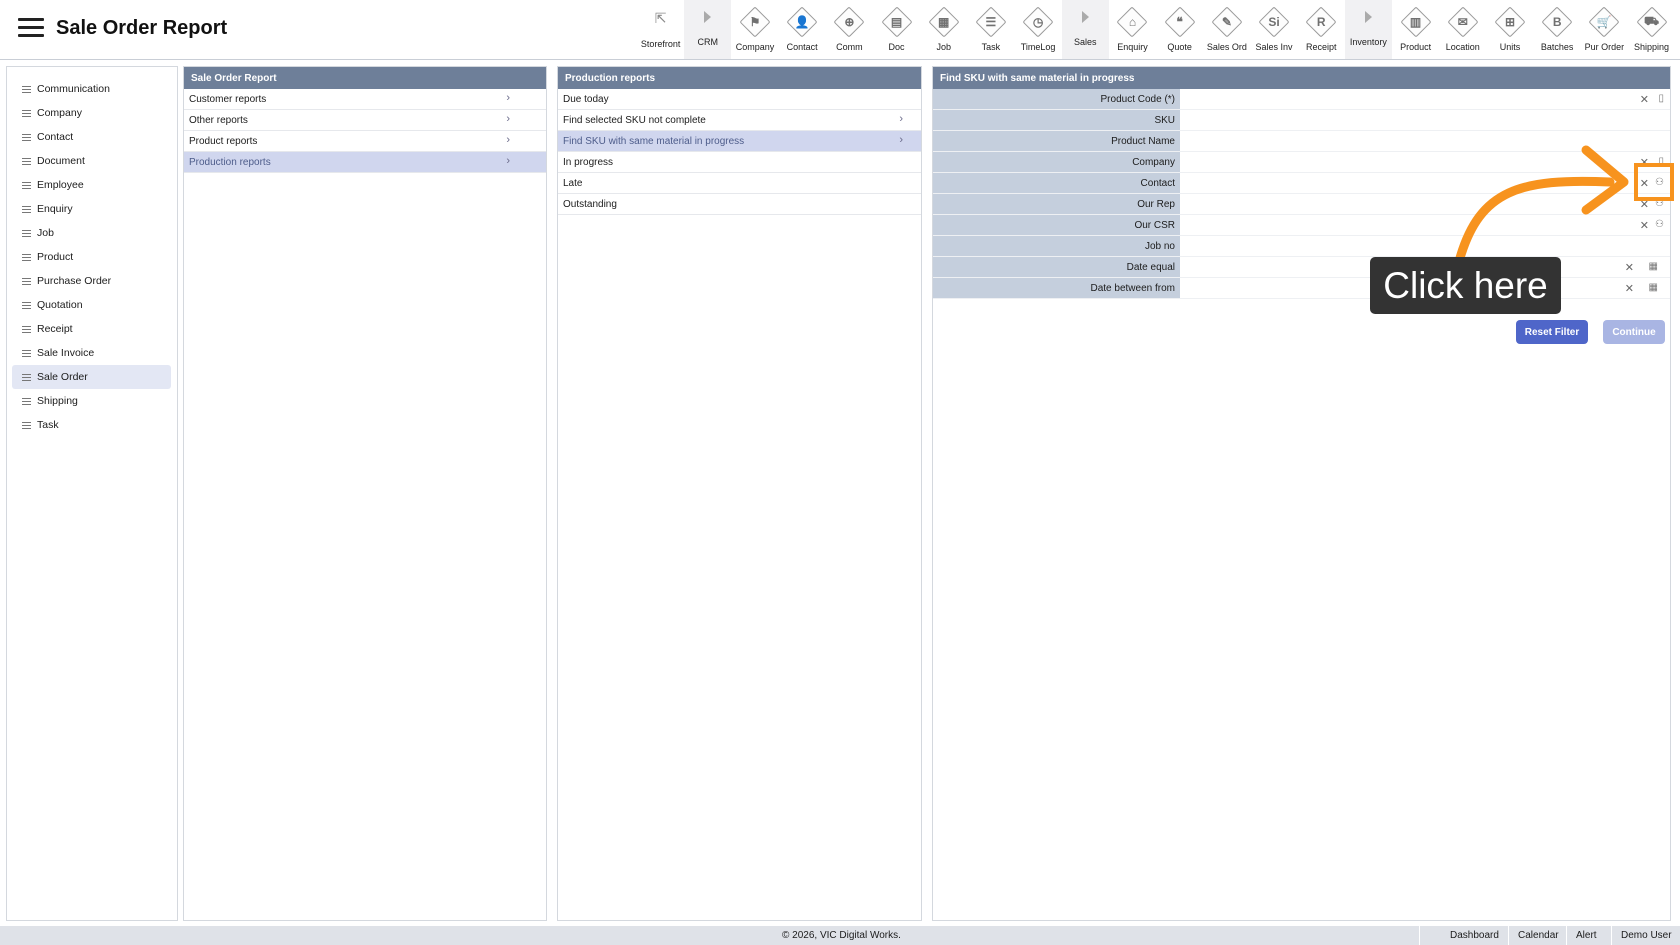 This screenshot has width=1680, height=945. I want to click on nav-item-label: Company, so click(59, 113).